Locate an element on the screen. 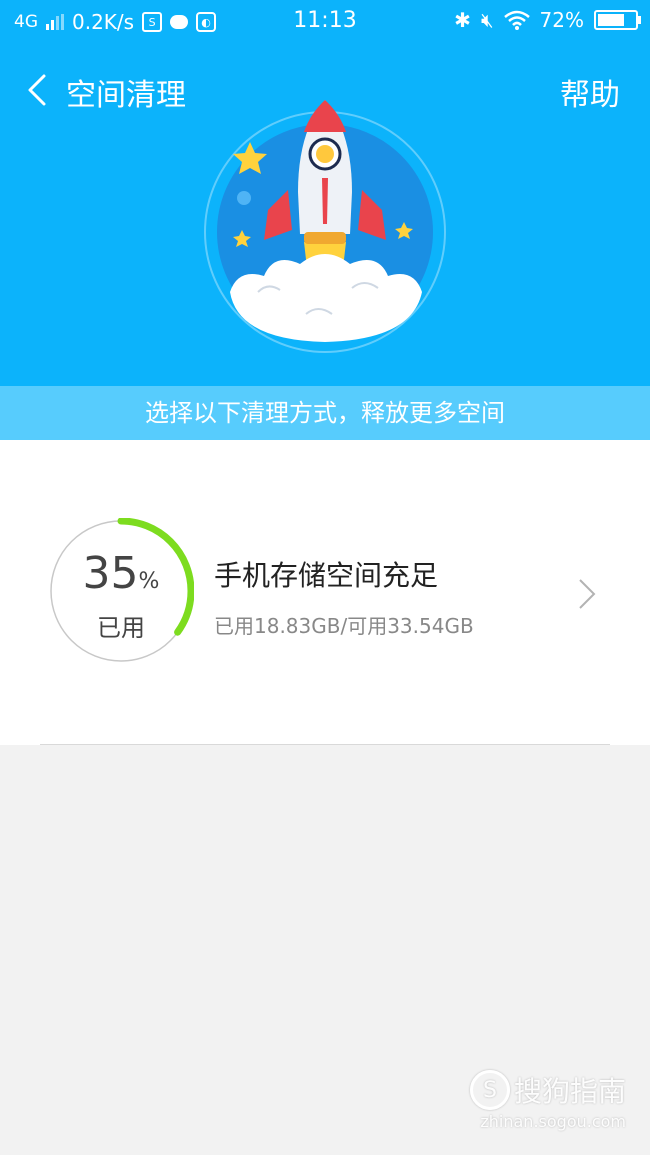 The width and height of the screenshot is (650, 1155). mute-icon: 🔇︎ is located at coordinates (487, 20).